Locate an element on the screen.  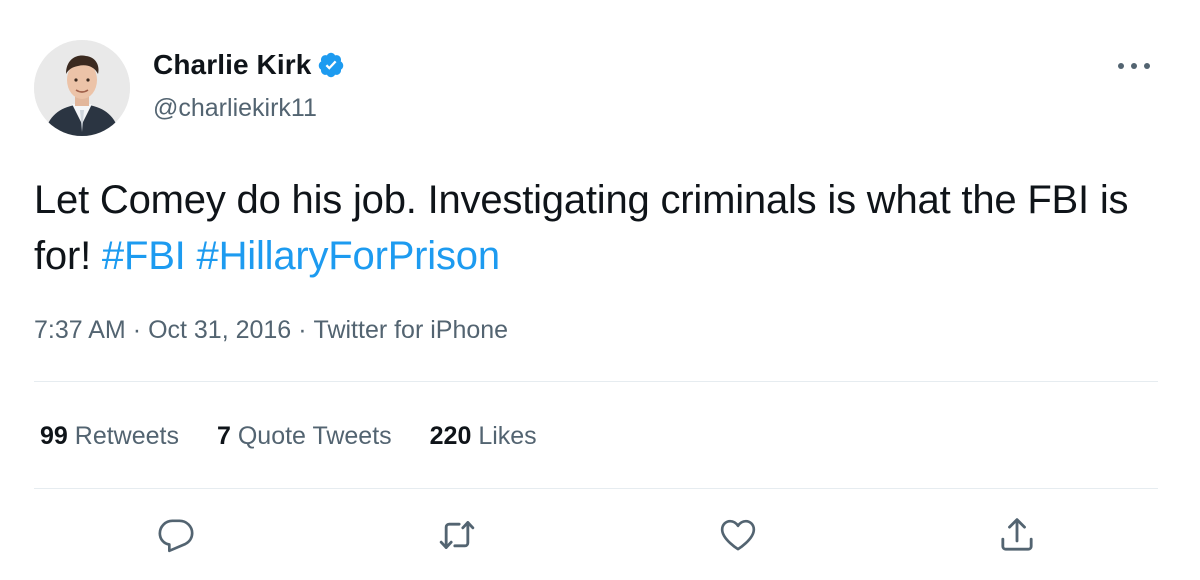
verified-badge-icon is located at coordinates (331, 65).